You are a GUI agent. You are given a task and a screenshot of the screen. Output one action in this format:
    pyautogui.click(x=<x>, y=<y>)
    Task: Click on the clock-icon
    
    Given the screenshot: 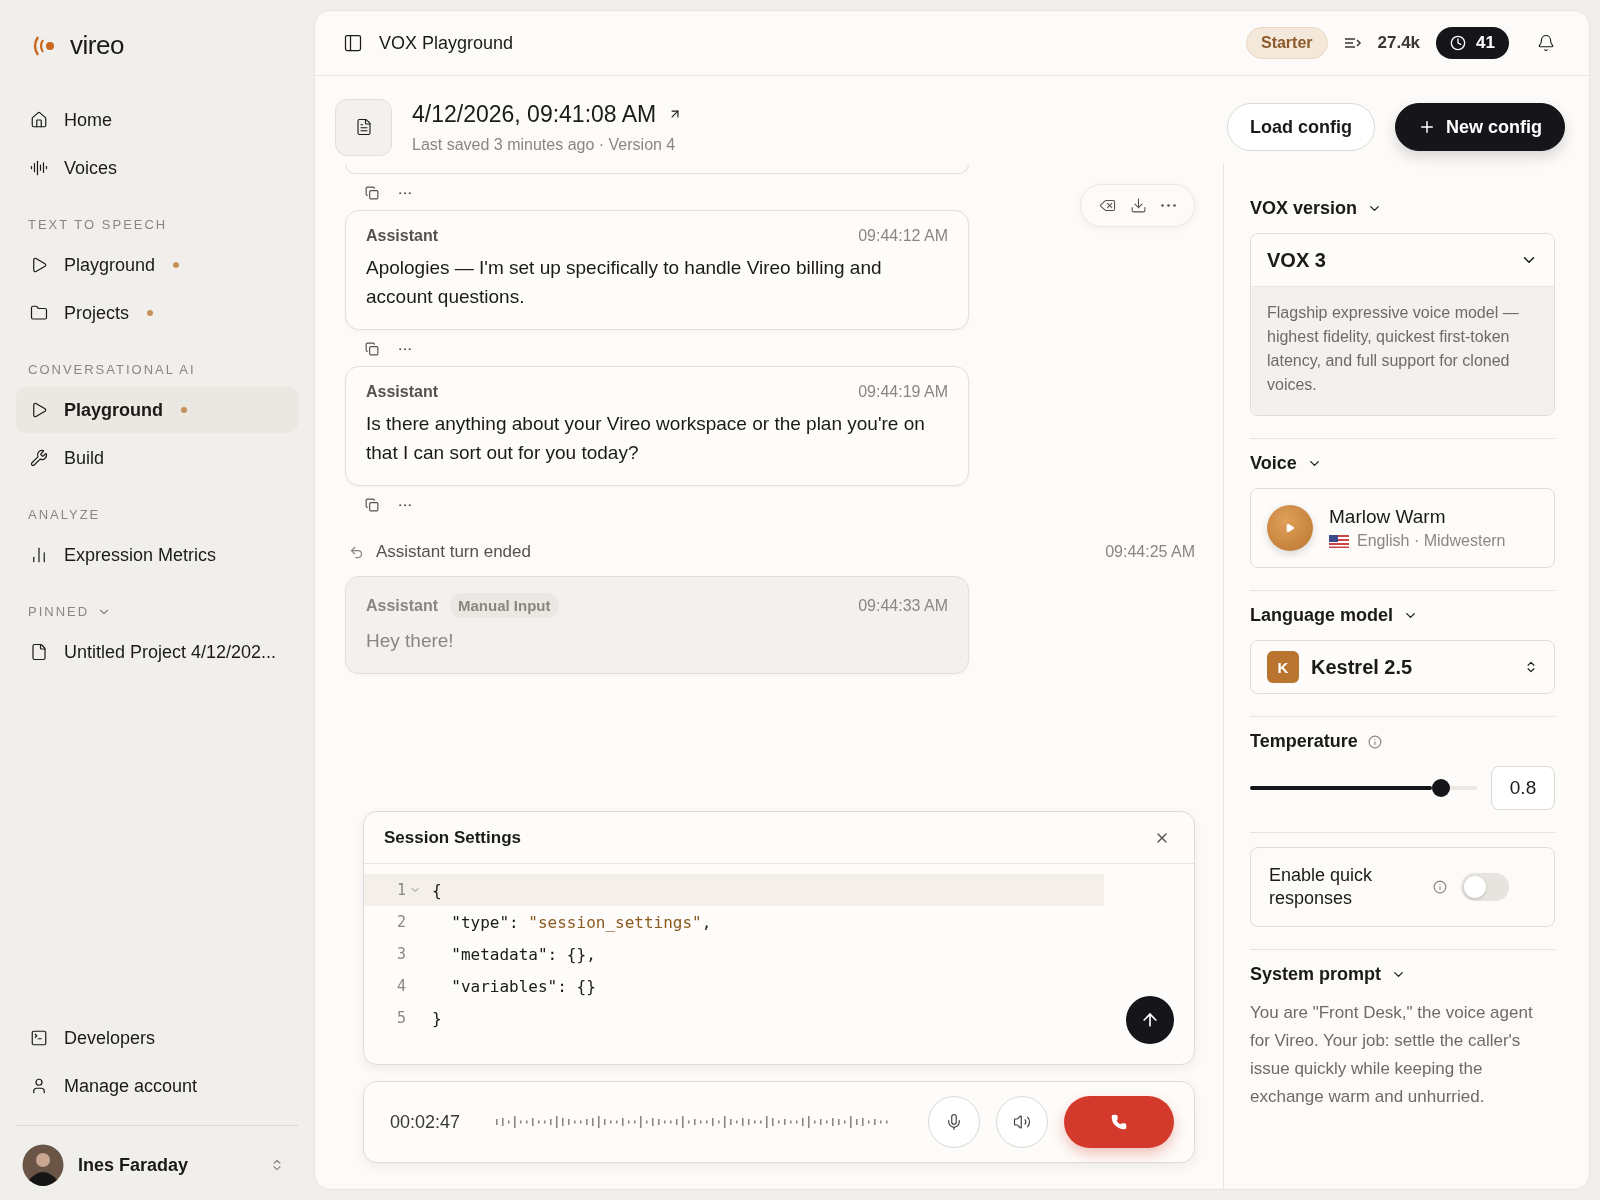 What is the action you would take?
    pyautogui.click(x=1458, y=43)
    